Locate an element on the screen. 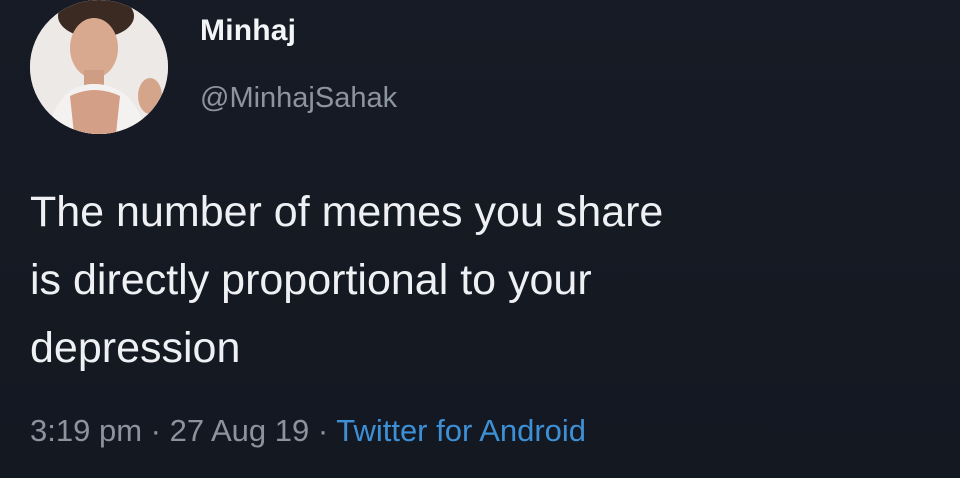 This screenshot has height=478, width=960. user-handle: @MinhajSahak is located at coordinates (298, 98).